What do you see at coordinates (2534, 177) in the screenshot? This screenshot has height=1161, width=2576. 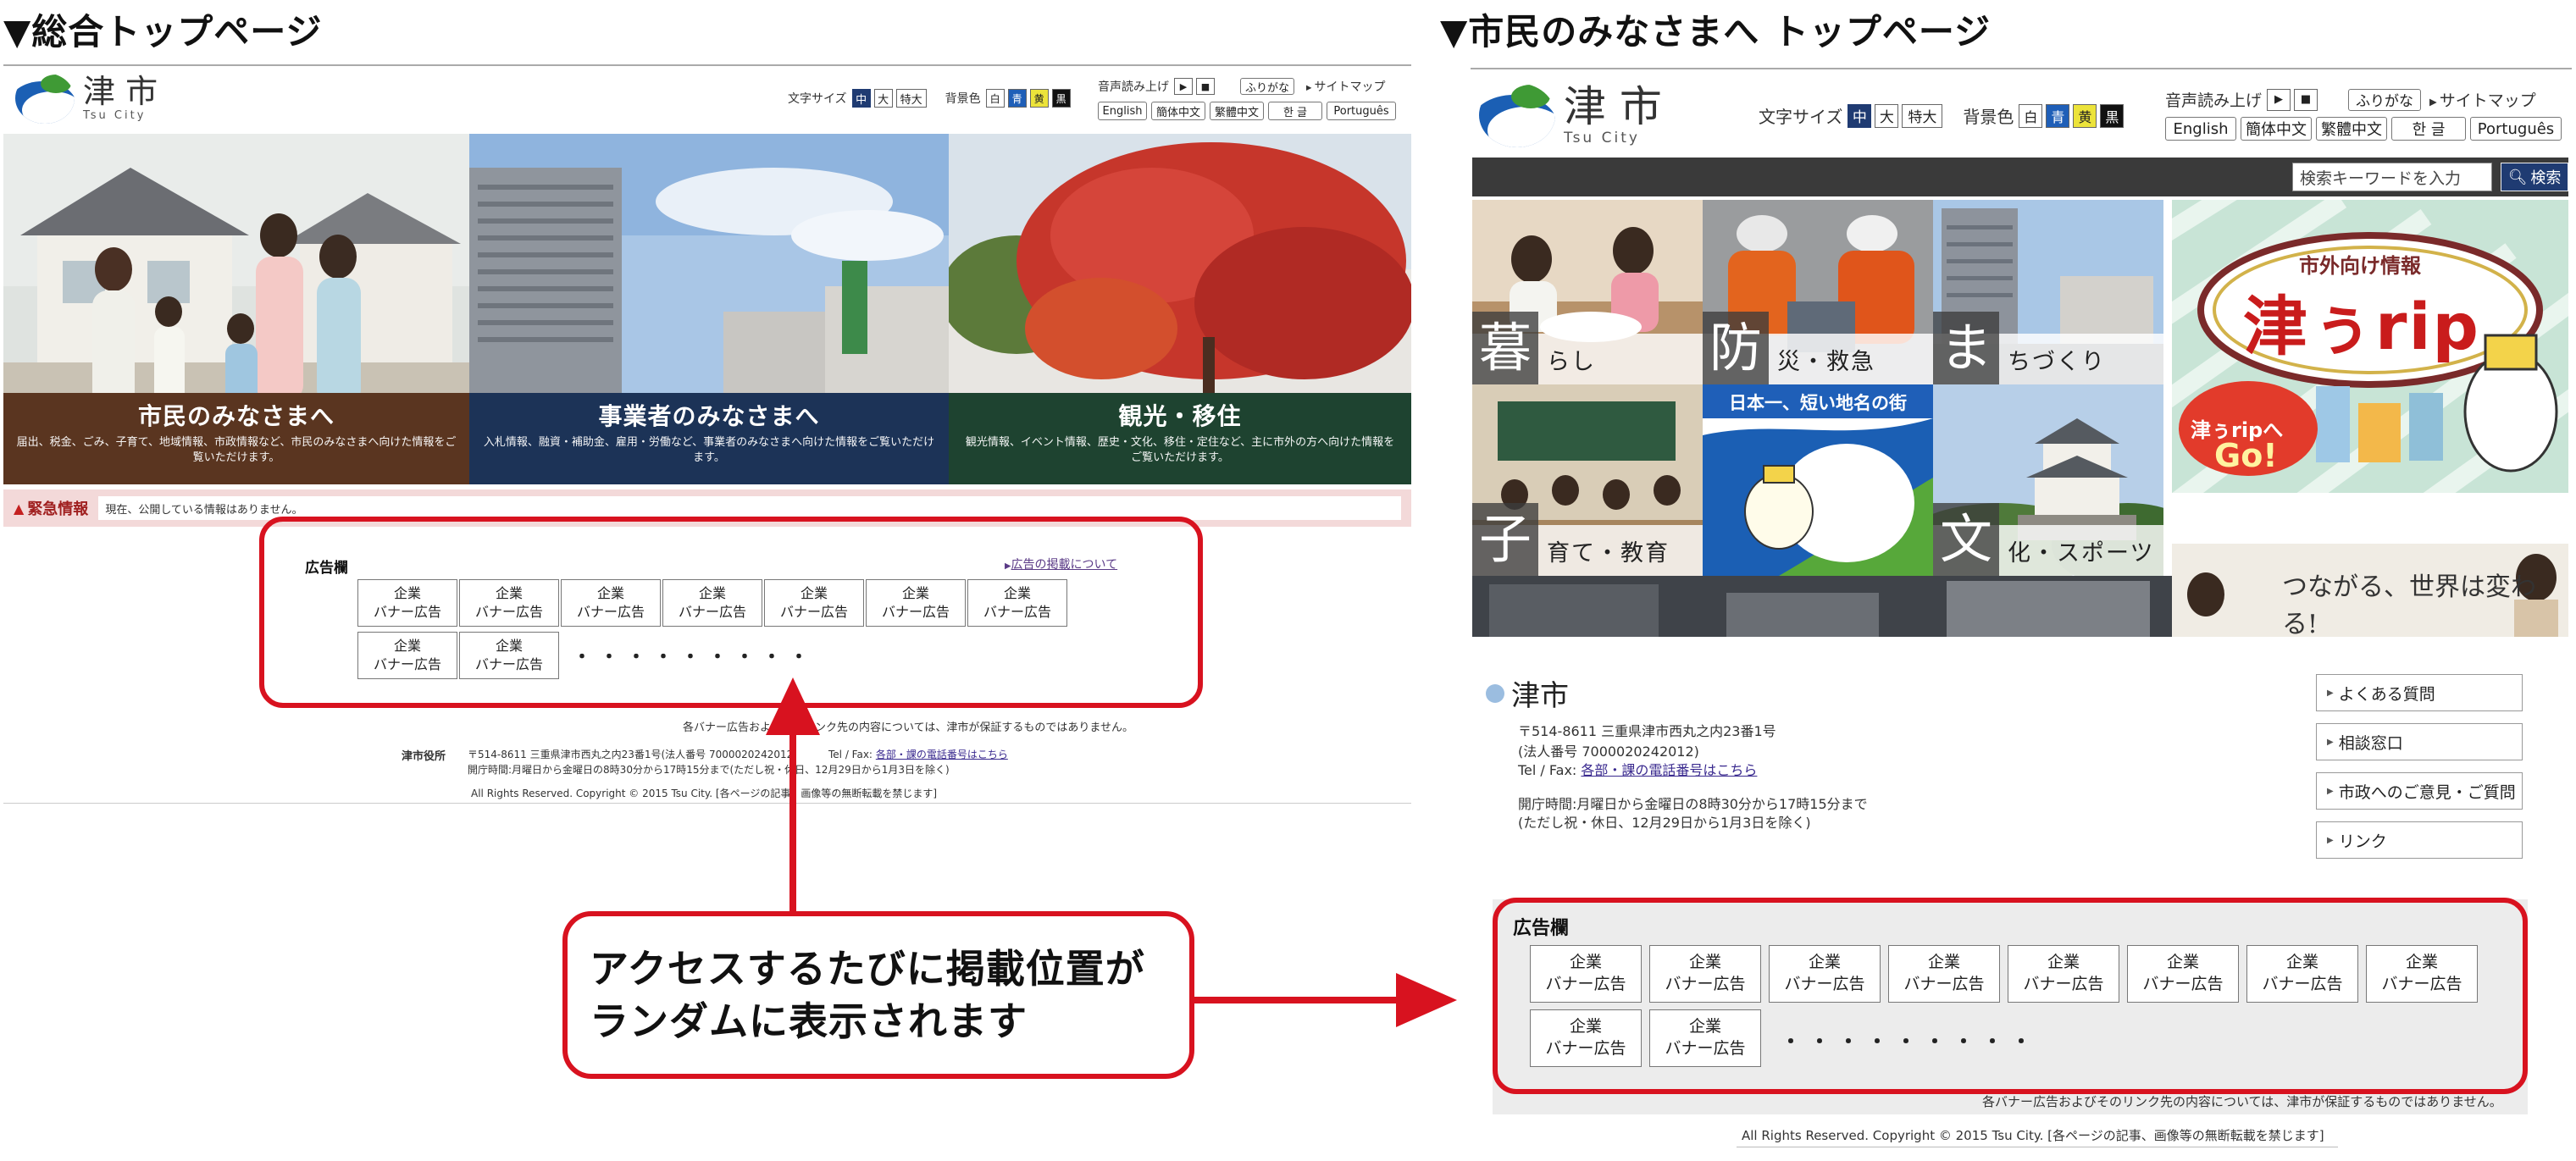 I see `search-button: 🔍︎ 検索` at bounding box center [2534, 177].